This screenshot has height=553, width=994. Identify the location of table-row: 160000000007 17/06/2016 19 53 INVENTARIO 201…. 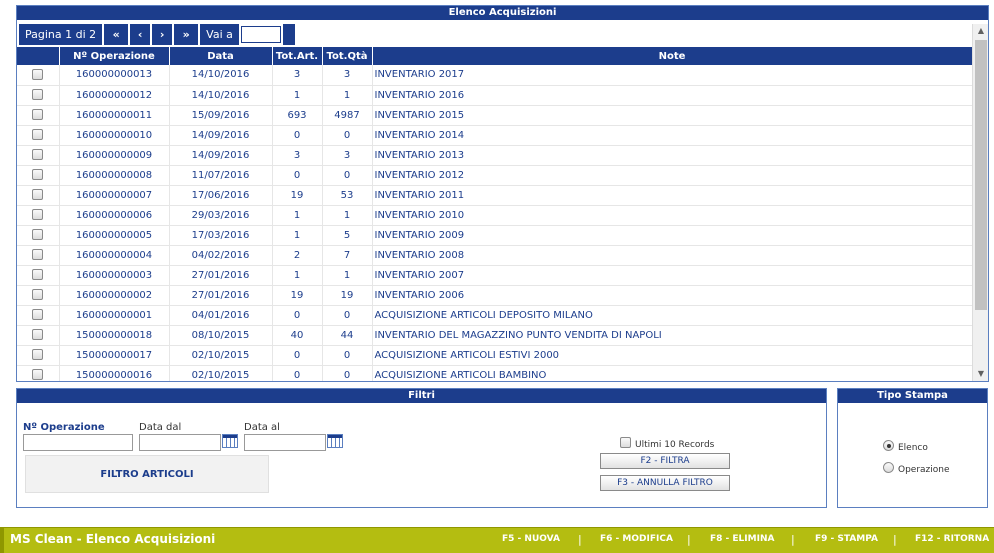
(494, 195).